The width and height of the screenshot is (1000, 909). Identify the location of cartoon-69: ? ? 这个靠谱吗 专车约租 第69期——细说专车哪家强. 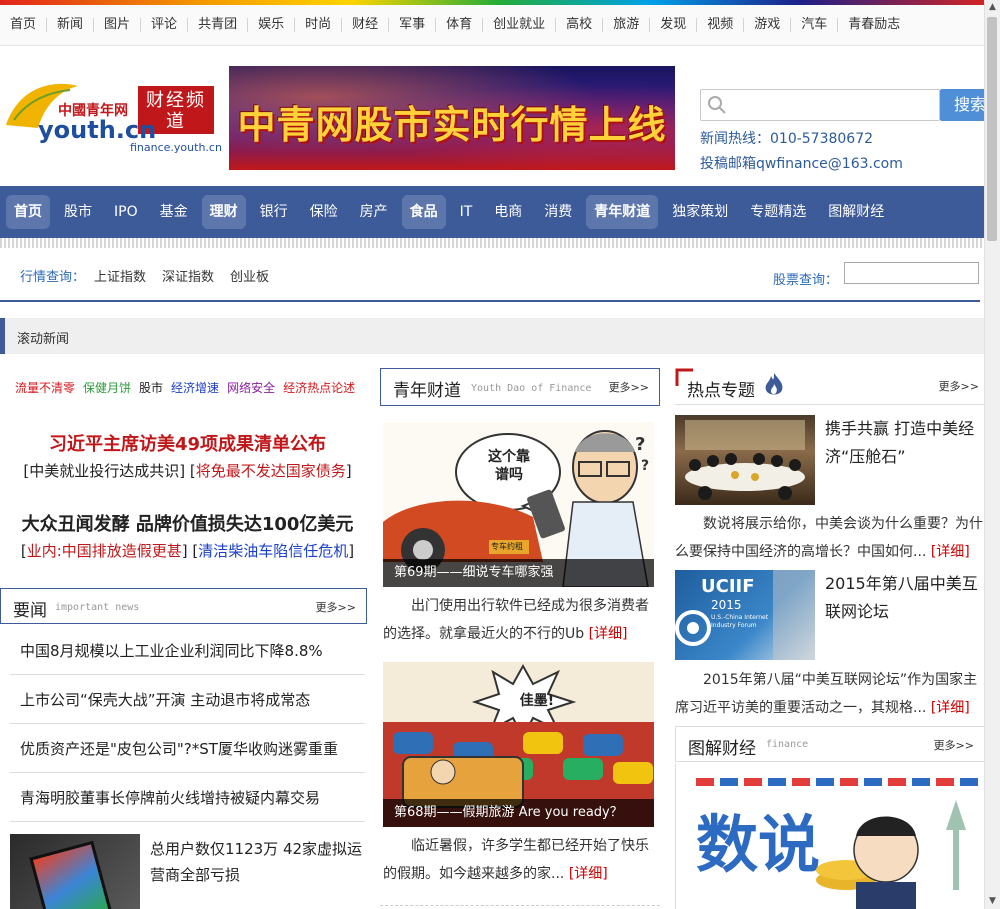
(518, 504).